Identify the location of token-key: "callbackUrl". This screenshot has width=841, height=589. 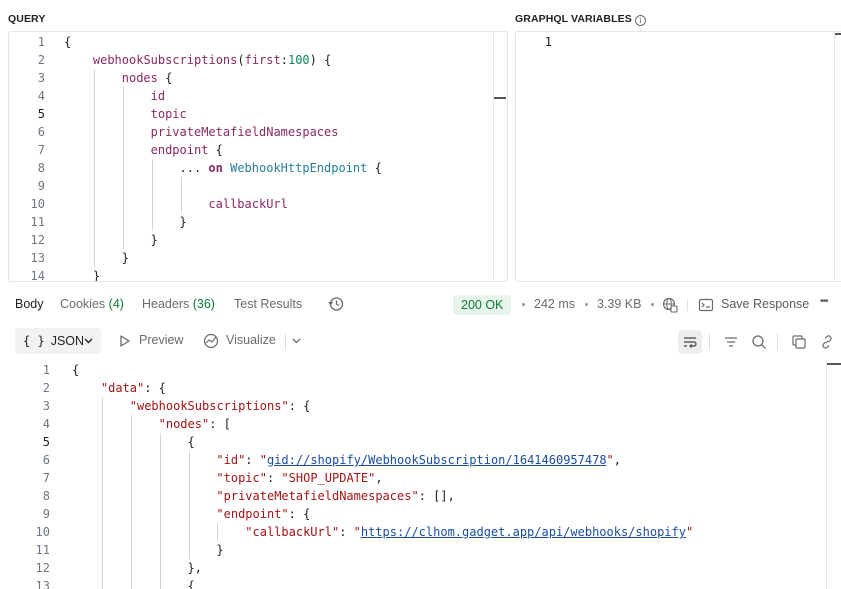
(292, 532).